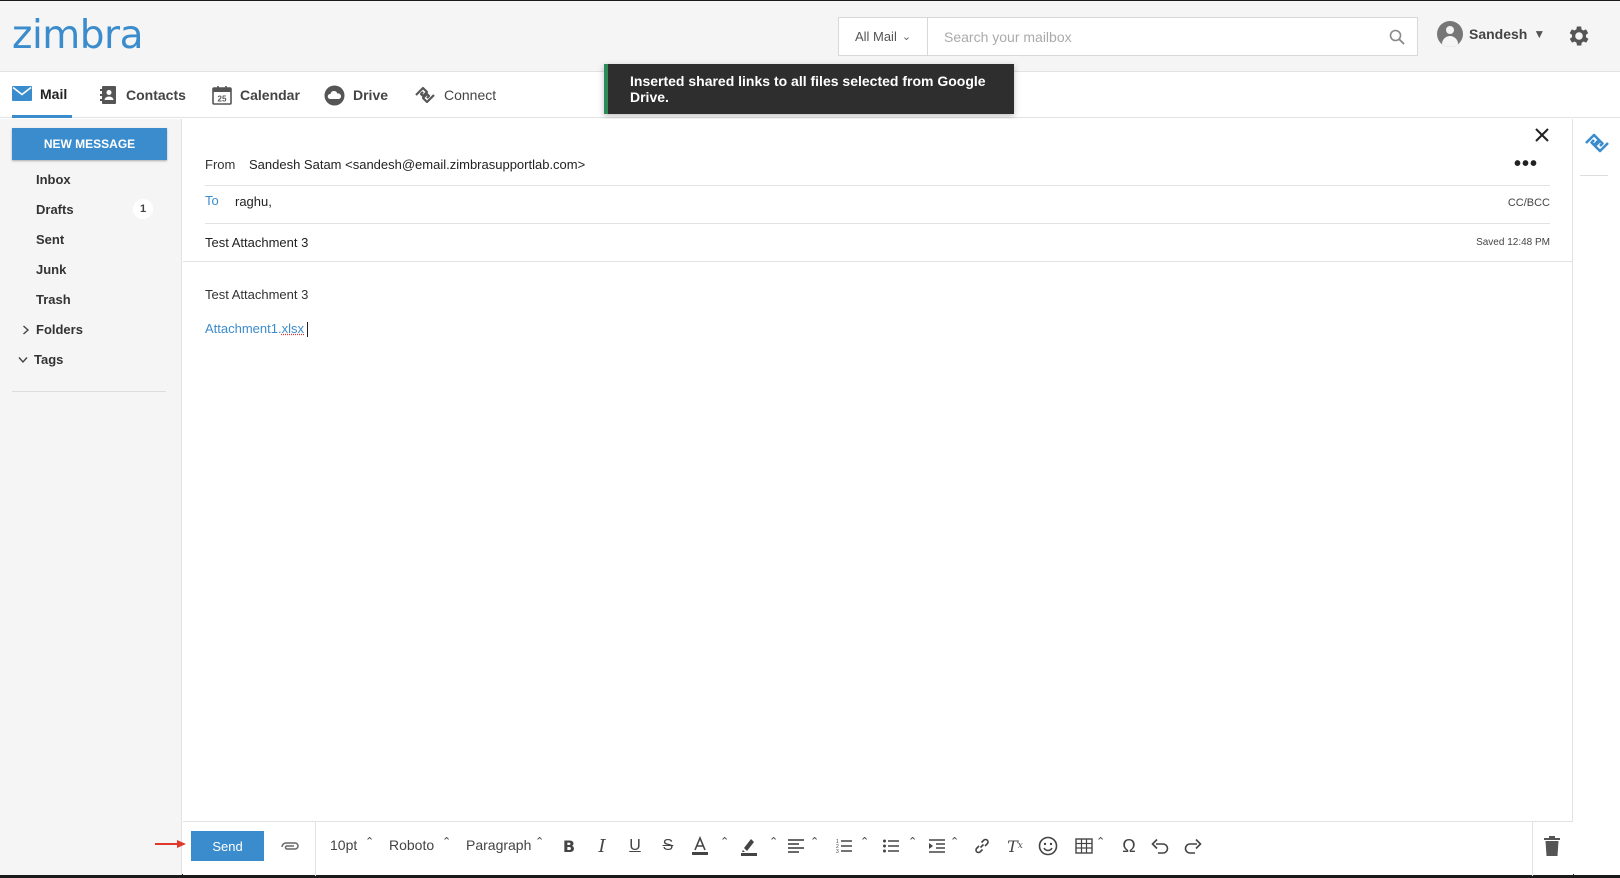 The height and width of the screenshot is (878, 1620). What do you see at coordinates (270, 95) in the screenshot?
I see `tab-calendar-label: Calendar` at bounding box center [270, 95].